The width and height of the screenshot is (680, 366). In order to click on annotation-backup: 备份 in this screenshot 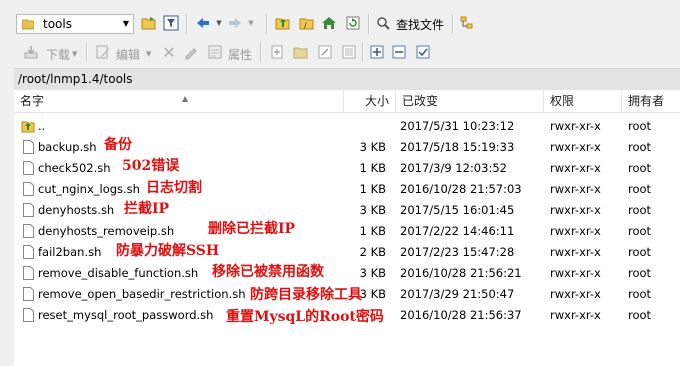, I will do `click(118, 145)`.